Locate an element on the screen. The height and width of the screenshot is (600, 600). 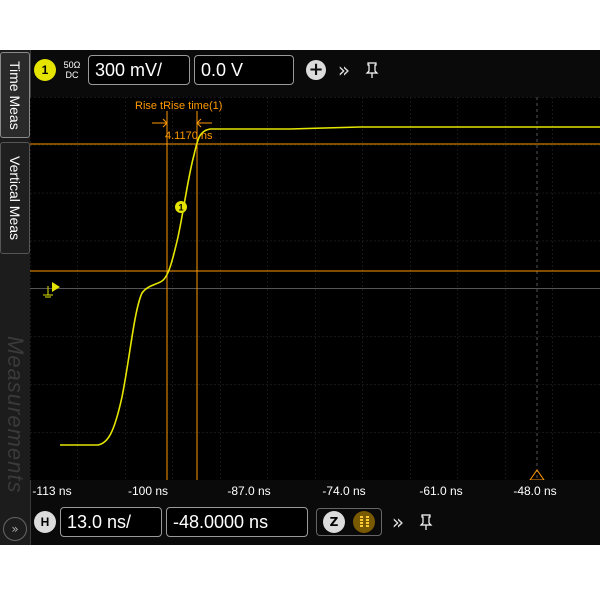
channel-1-badge: 1 is located at coordinates (45, 70).